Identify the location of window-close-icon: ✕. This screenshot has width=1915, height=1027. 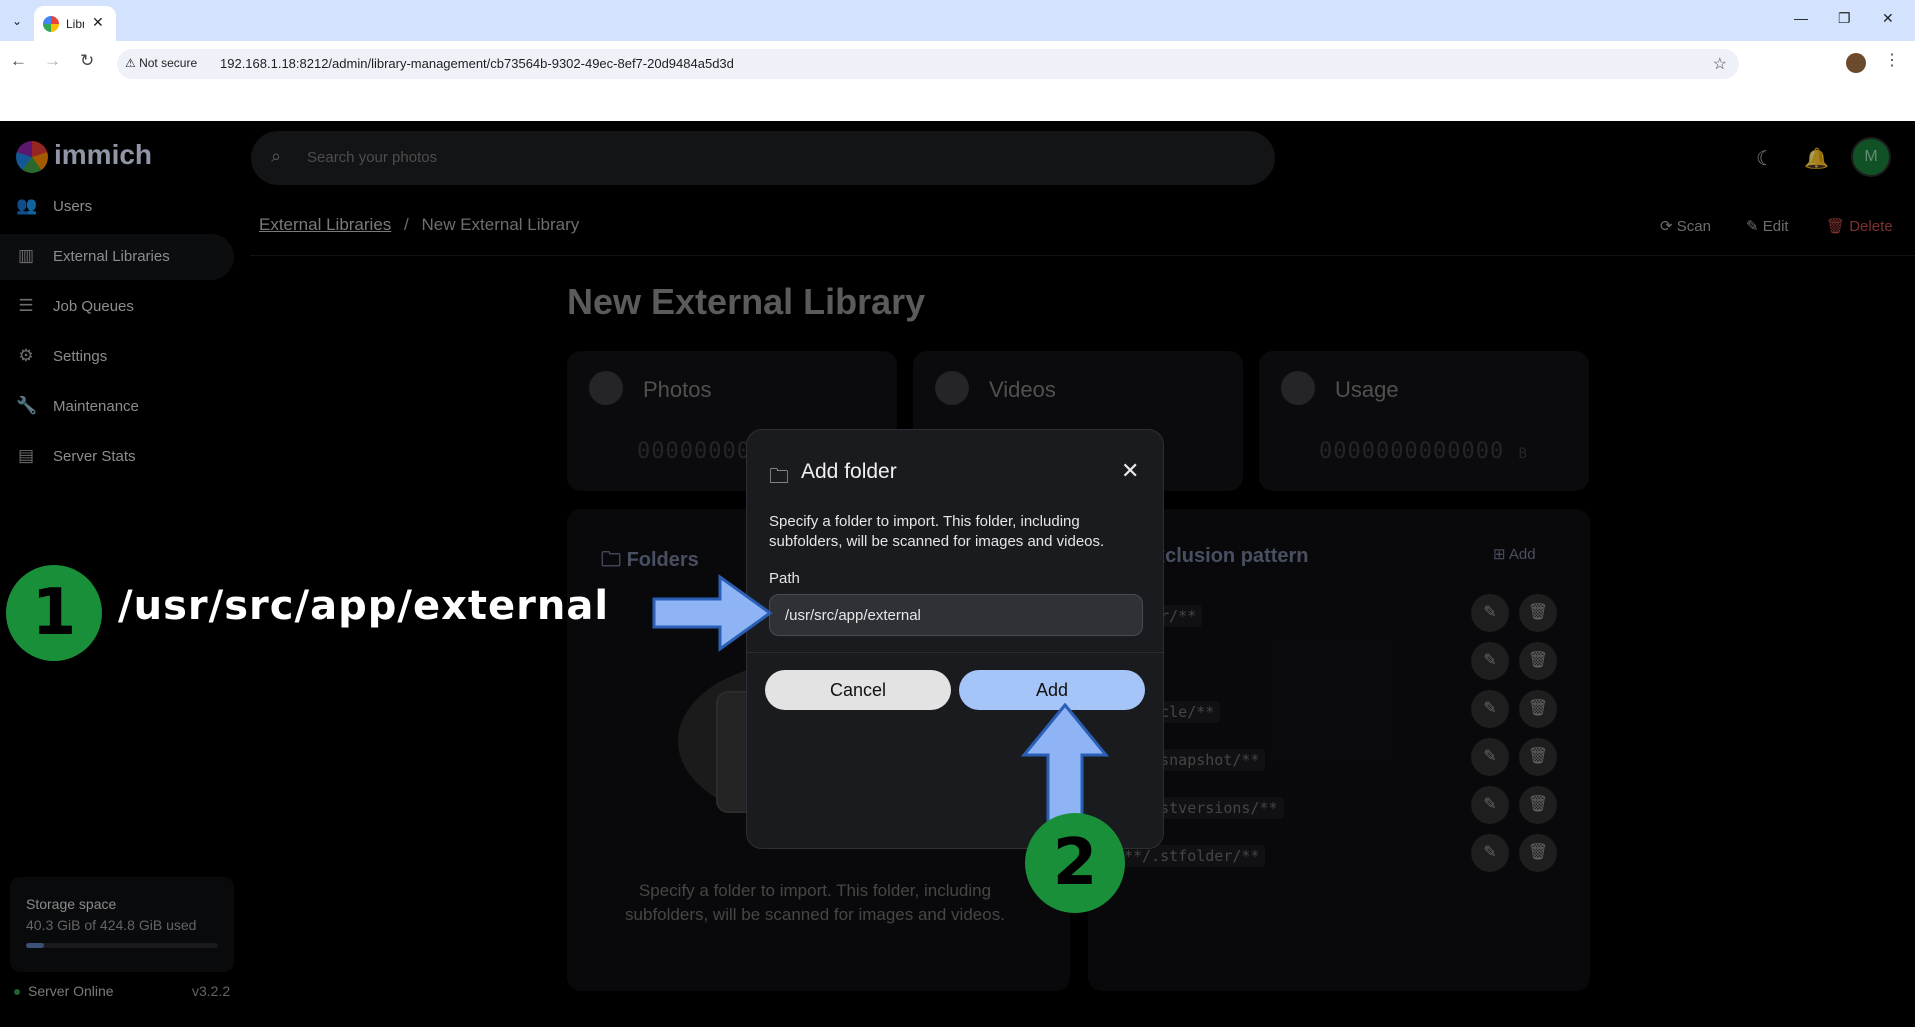
(1888, 18).